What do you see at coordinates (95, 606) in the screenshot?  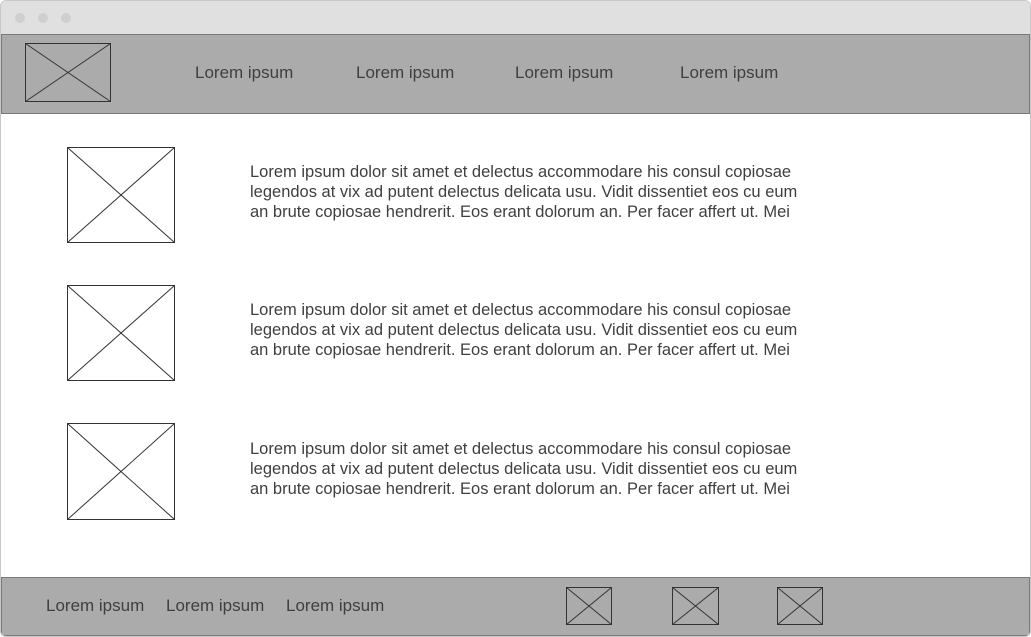 I see `footer-link-1: Lorem ipsum` at bounding box center [95, 606].